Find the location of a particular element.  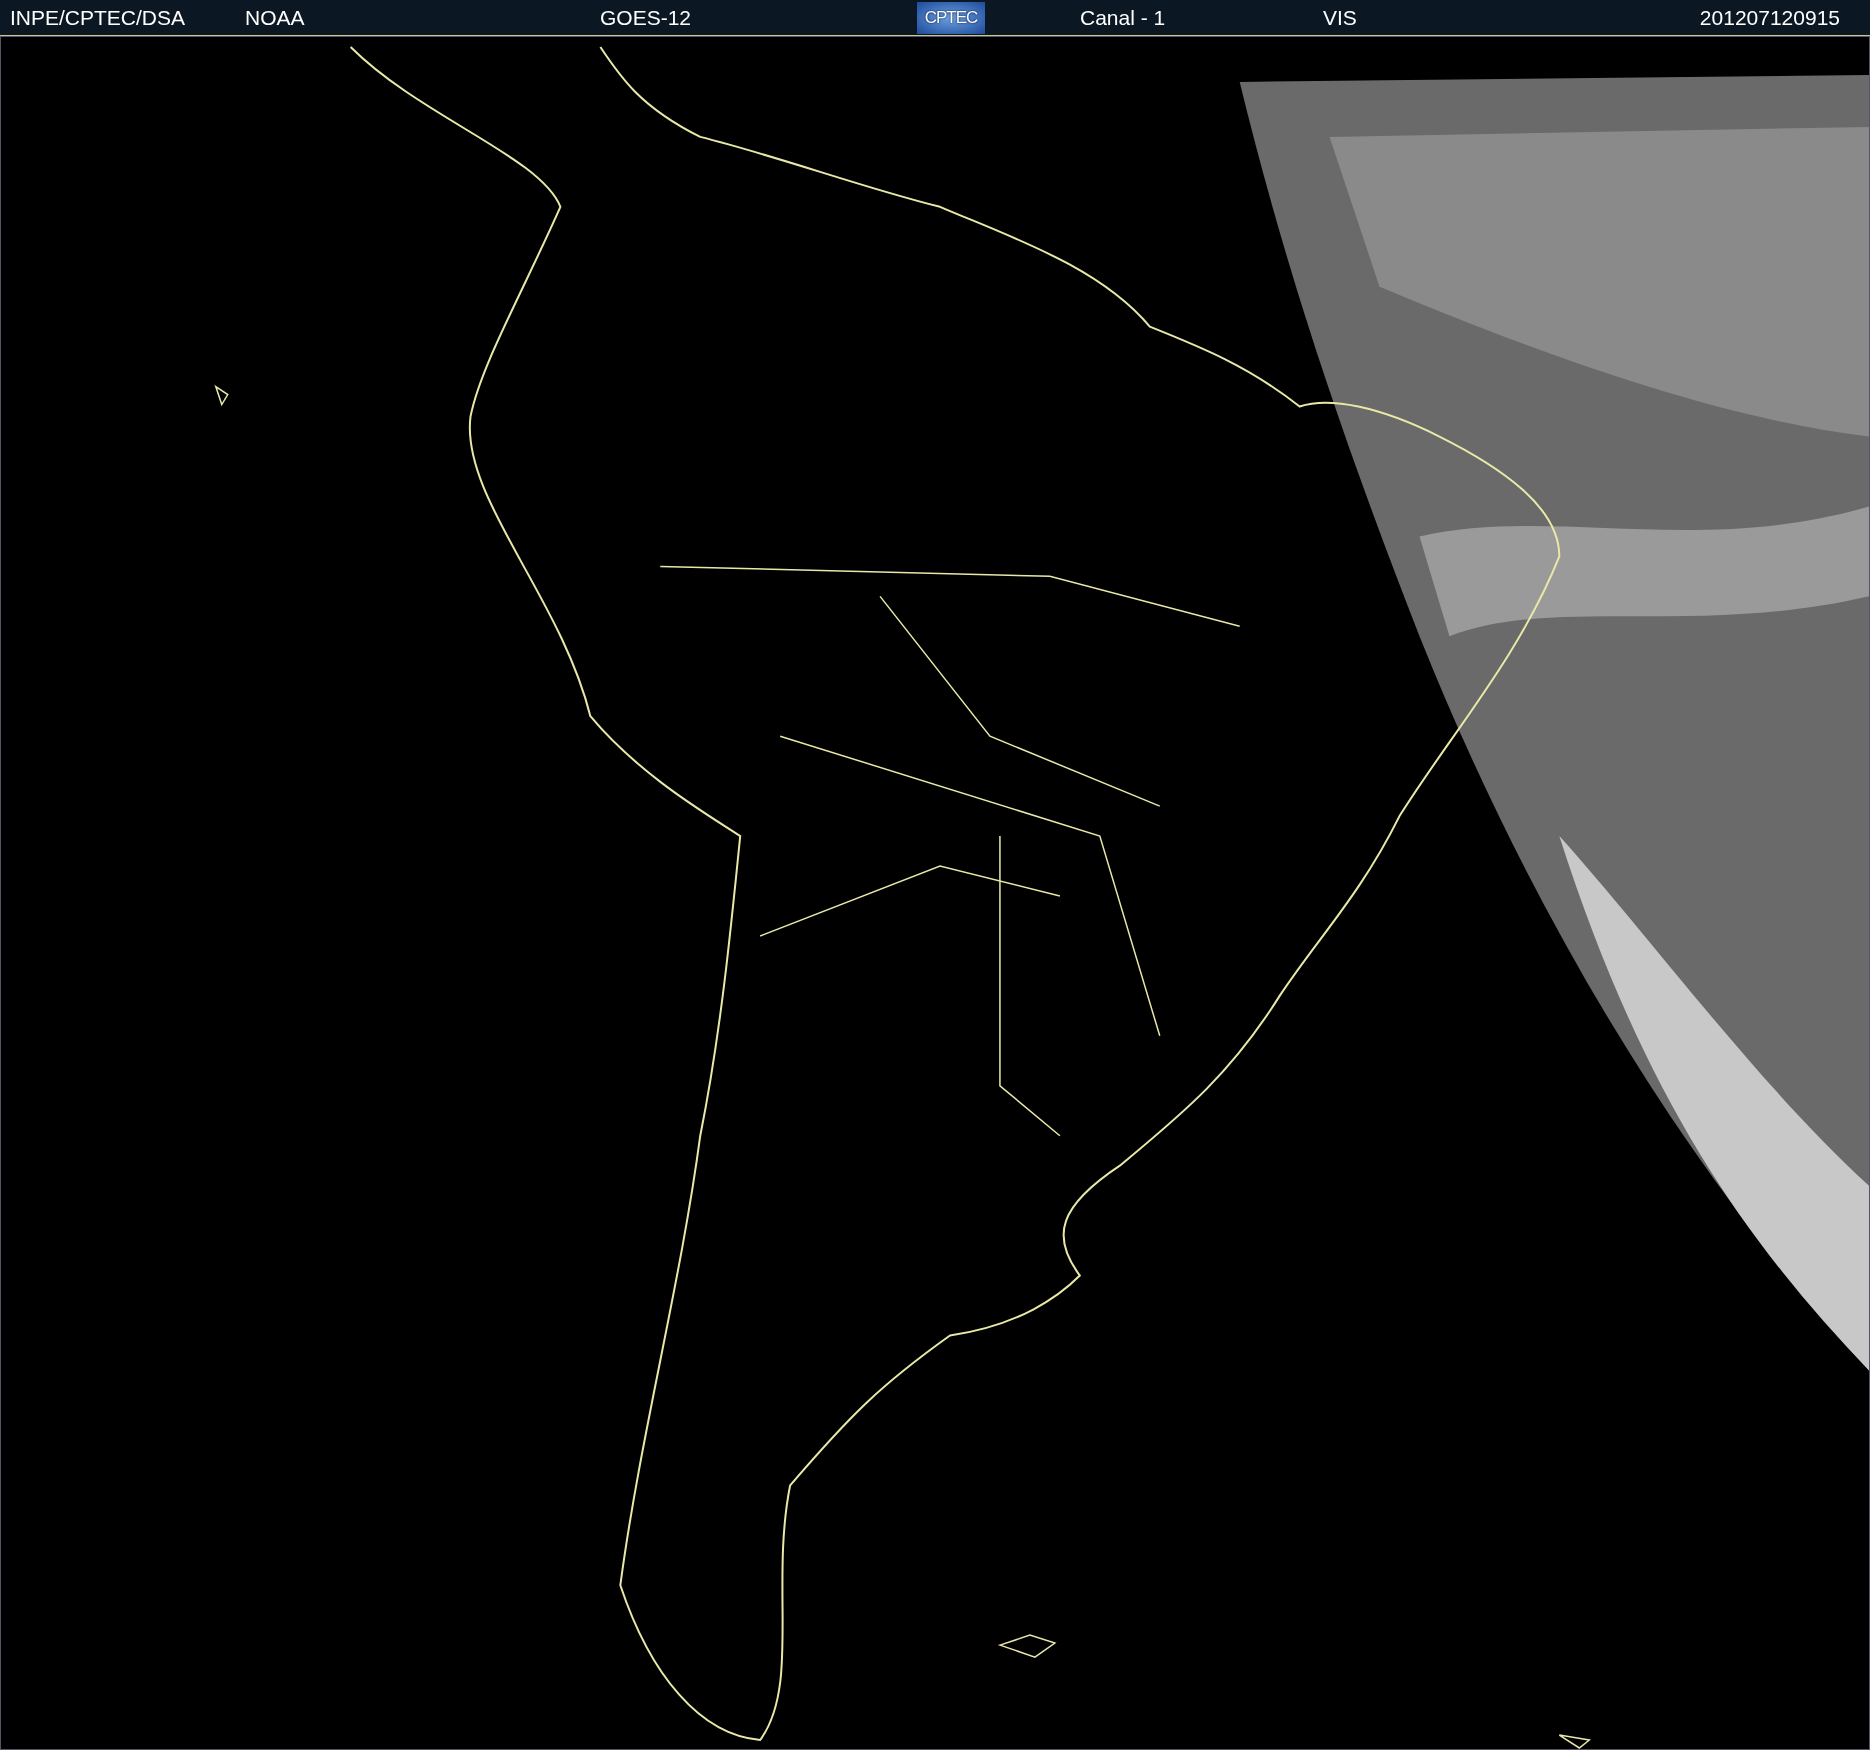

timestamp: 201207120915 is located at coordinates (1769, 17).